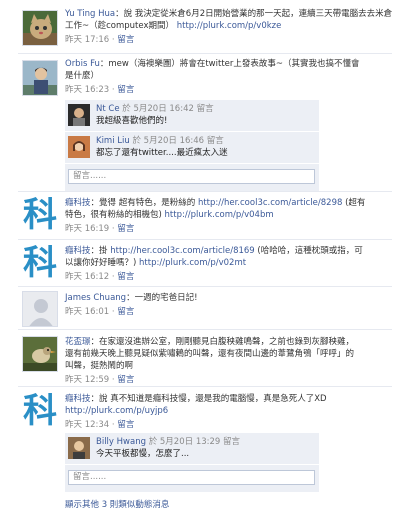 Image resolution: width=400 pixels, height=515 pixels. I want to click on status-text-cont2: 叫聲，挺熱鬧的啊, so click(99, 366).